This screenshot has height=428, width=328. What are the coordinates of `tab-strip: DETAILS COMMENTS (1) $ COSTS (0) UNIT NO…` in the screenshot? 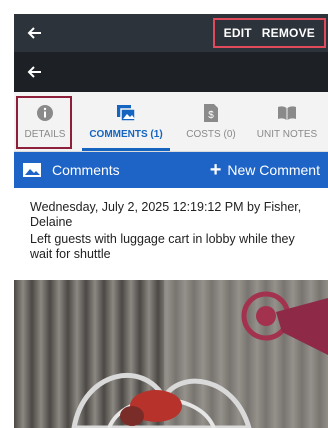 It's located at (171, 122).